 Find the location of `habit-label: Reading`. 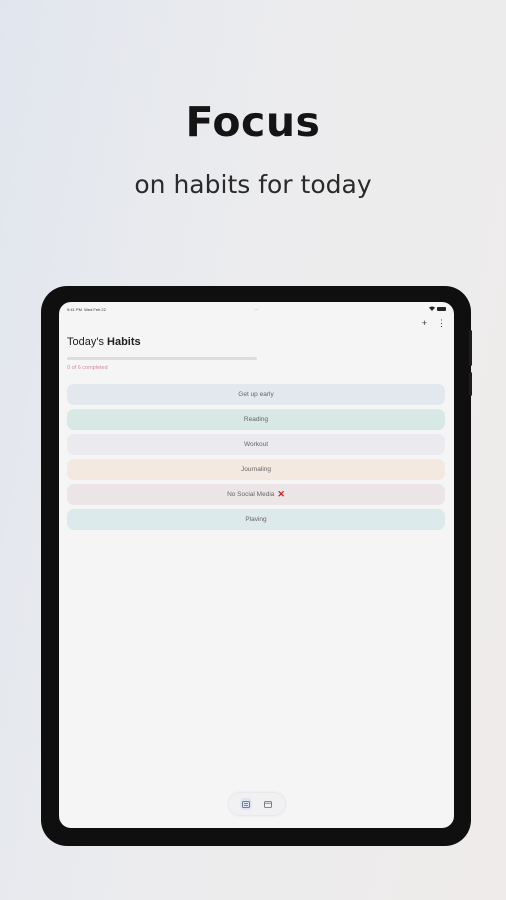

habit-label: Reading is located at coordinates (256, 419).